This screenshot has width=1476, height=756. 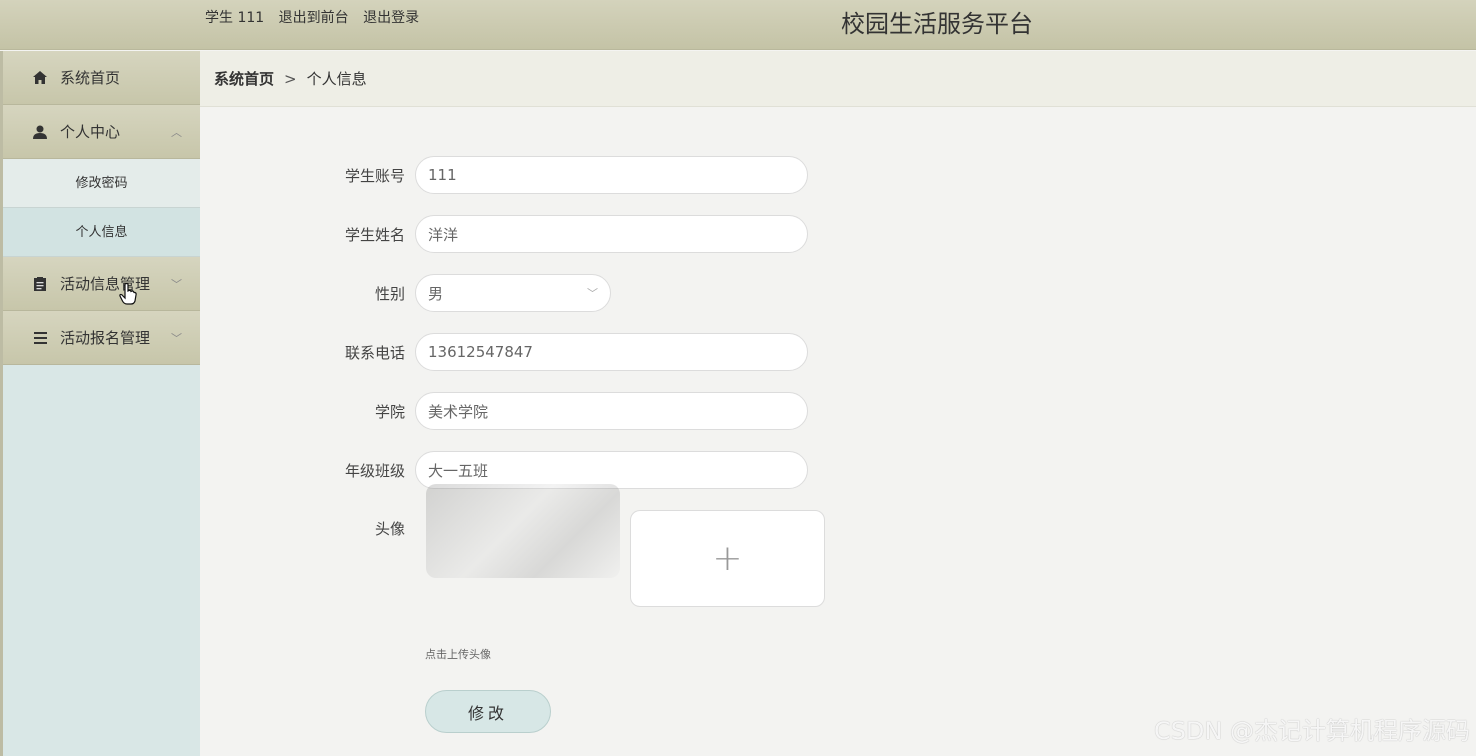 What do you see at coordinates (314, 18) in the screenshot?
I see `exit-to-front-link: 退出到前台` at bounding box center [314, 18].